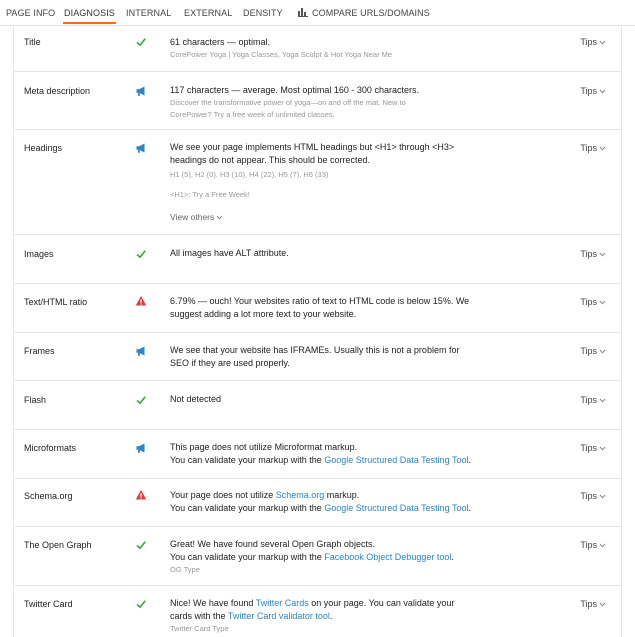 The height and width of the screenshot is (637, 635). Describe the element at coordinates (148, 13) in the screenshot. I see `tab-internal: INTERNAL` at that location.